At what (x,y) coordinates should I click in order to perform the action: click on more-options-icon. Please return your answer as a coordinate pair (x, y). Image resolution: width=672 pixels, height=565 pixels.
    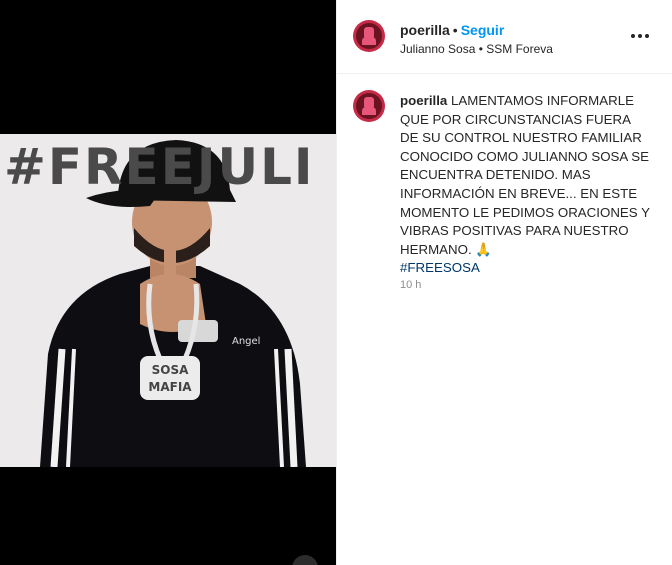
    Looking at the image, I should click on (641, 36).